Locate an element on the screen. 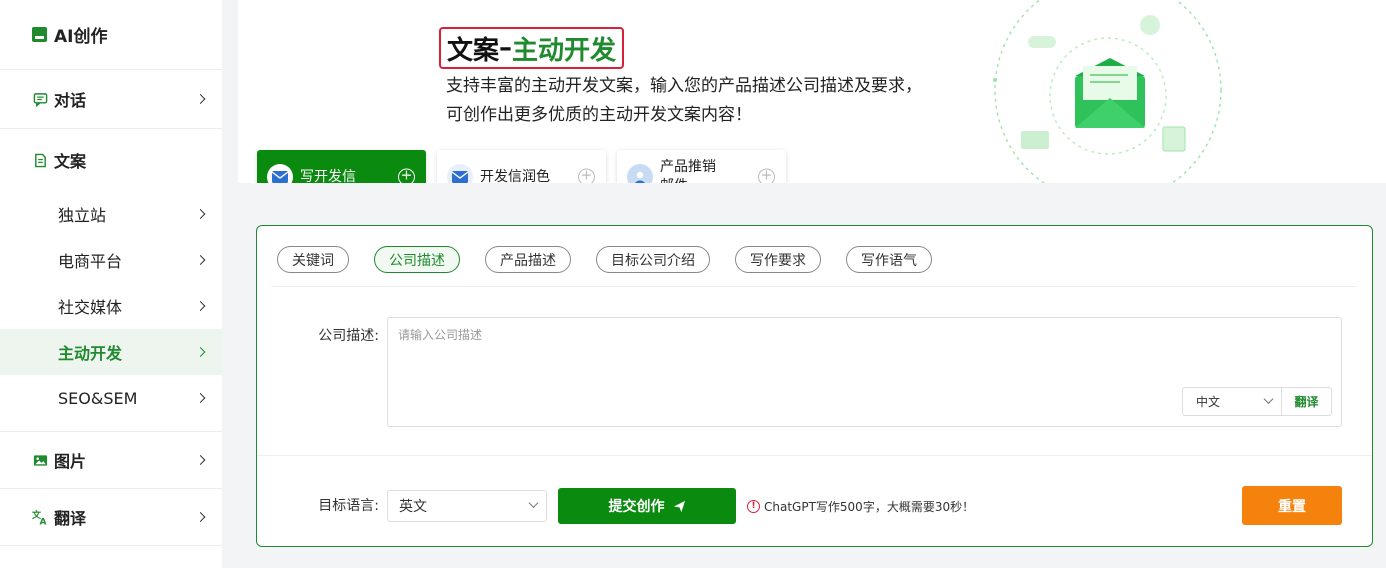 The width and height of the screenshot is (1386, 568). email-illustration is located at coordinates (1107, 91).